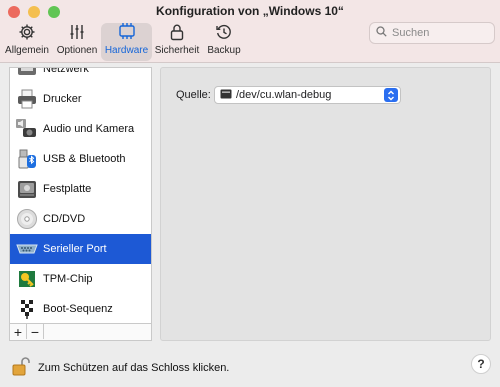  I want to click on audio-camera-icon, so click(27, 129).